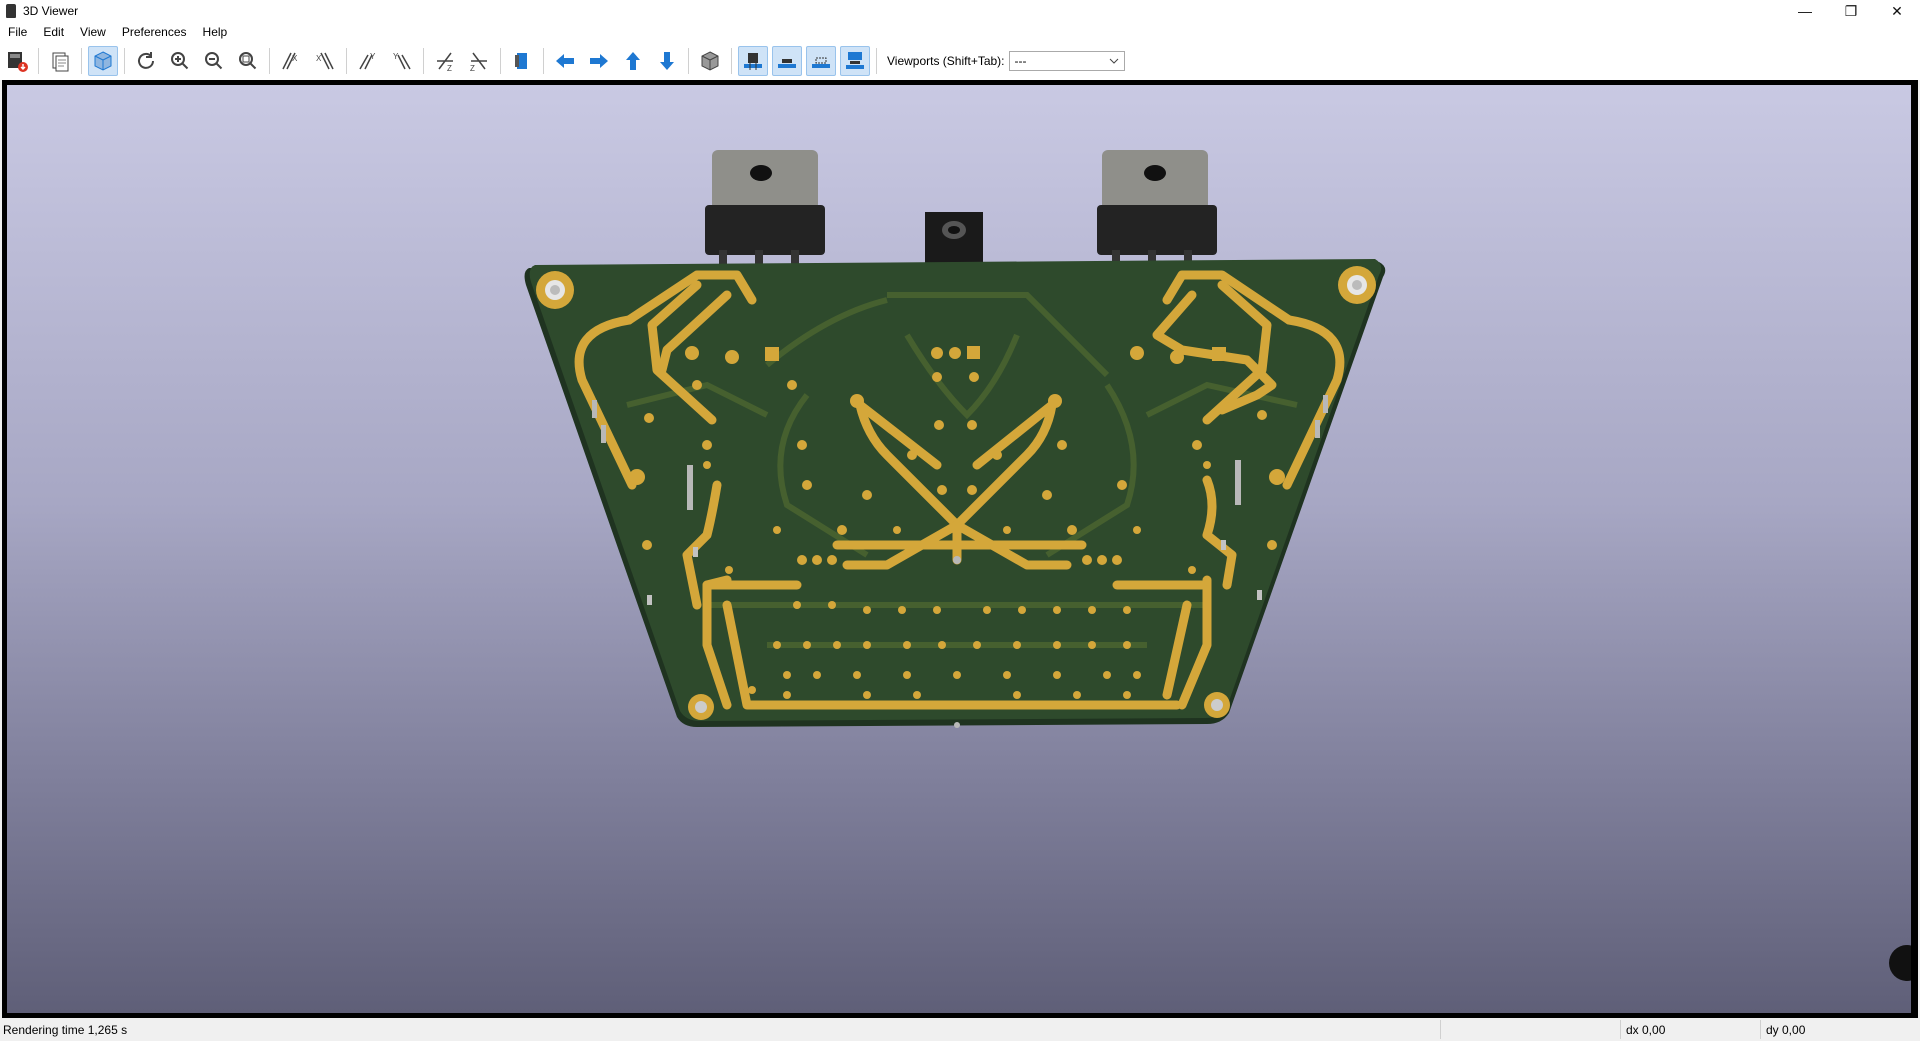  I want to click on dy-readout: dy 0,00, so click(1786, 1029).